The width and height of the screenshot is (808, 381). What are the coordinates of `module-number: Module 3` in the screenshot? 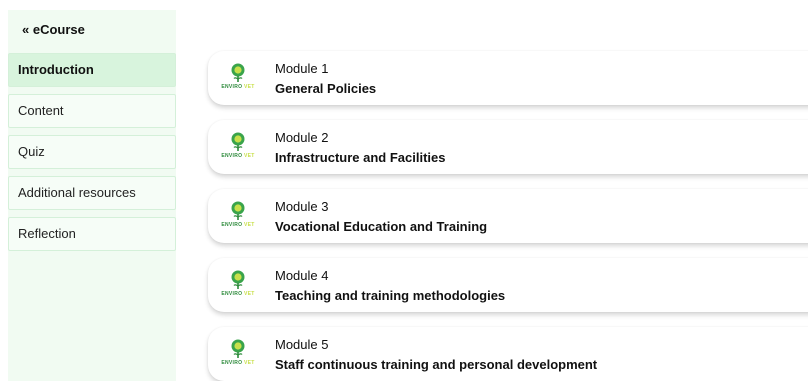 It's located at (302, 206).